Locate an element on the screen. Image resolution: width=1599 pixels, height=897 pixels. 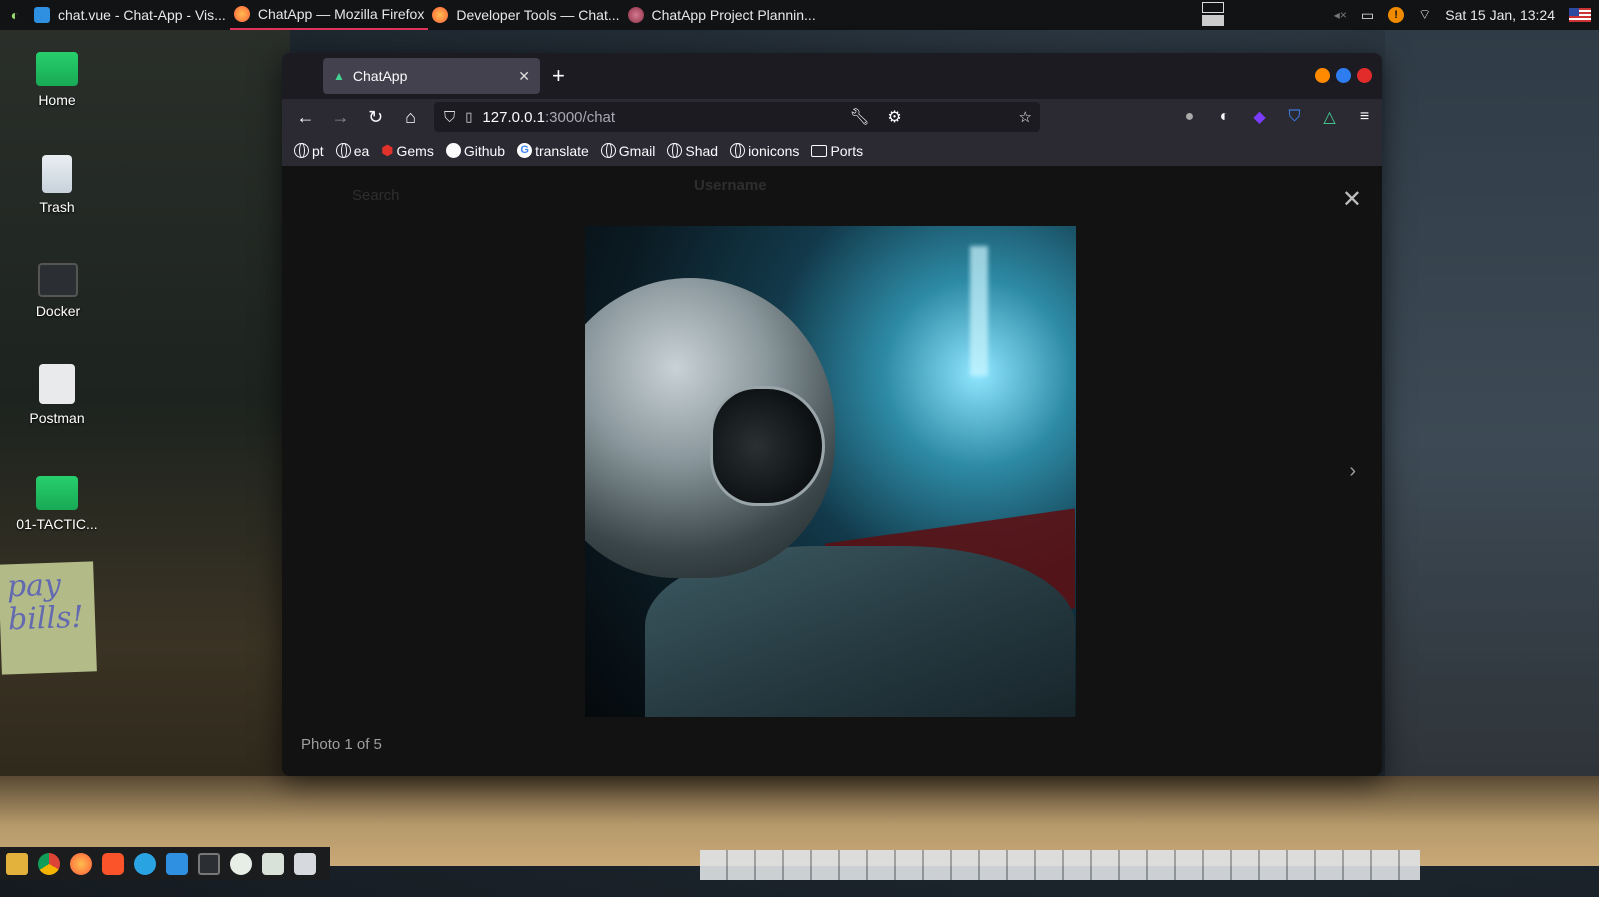
bg-search: Search is located at coordinates (376, 195).